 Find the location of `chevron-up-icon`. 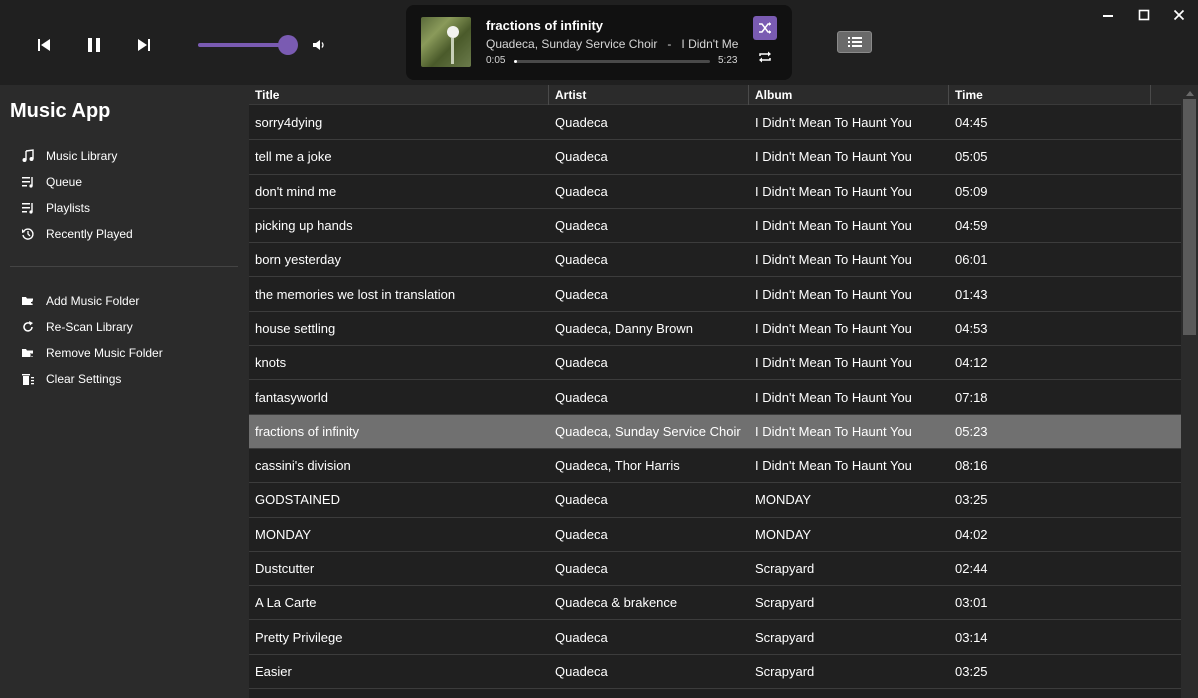

chevron-up-icon is located at coordinates (1189, 93).